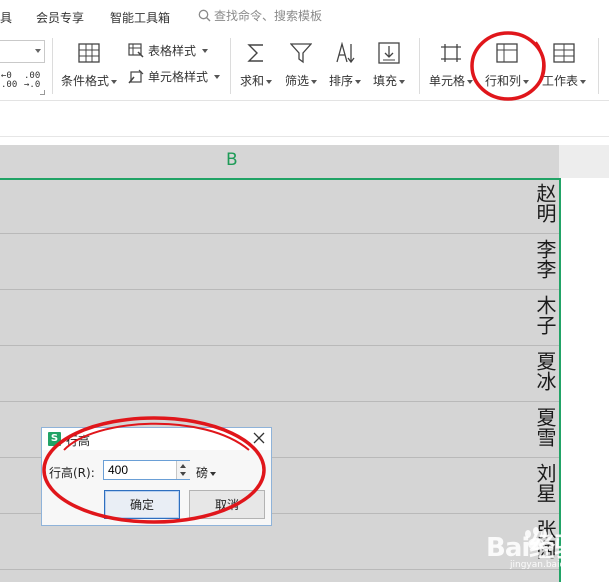 This screenshot has width=609, height=582. What do you see at coordinates (304, 119) in the screenshot?
I see `formula-bar` at bounding box center [304, 119].